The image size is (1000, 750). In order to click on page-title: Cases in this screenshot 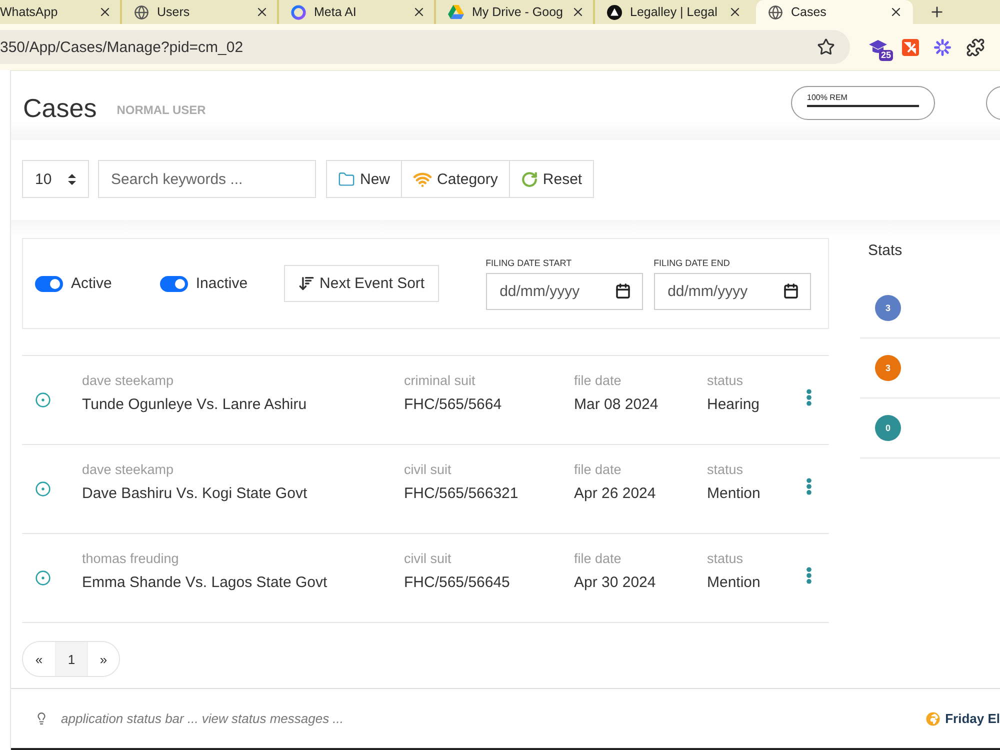, I will do `click(60, 108)`.